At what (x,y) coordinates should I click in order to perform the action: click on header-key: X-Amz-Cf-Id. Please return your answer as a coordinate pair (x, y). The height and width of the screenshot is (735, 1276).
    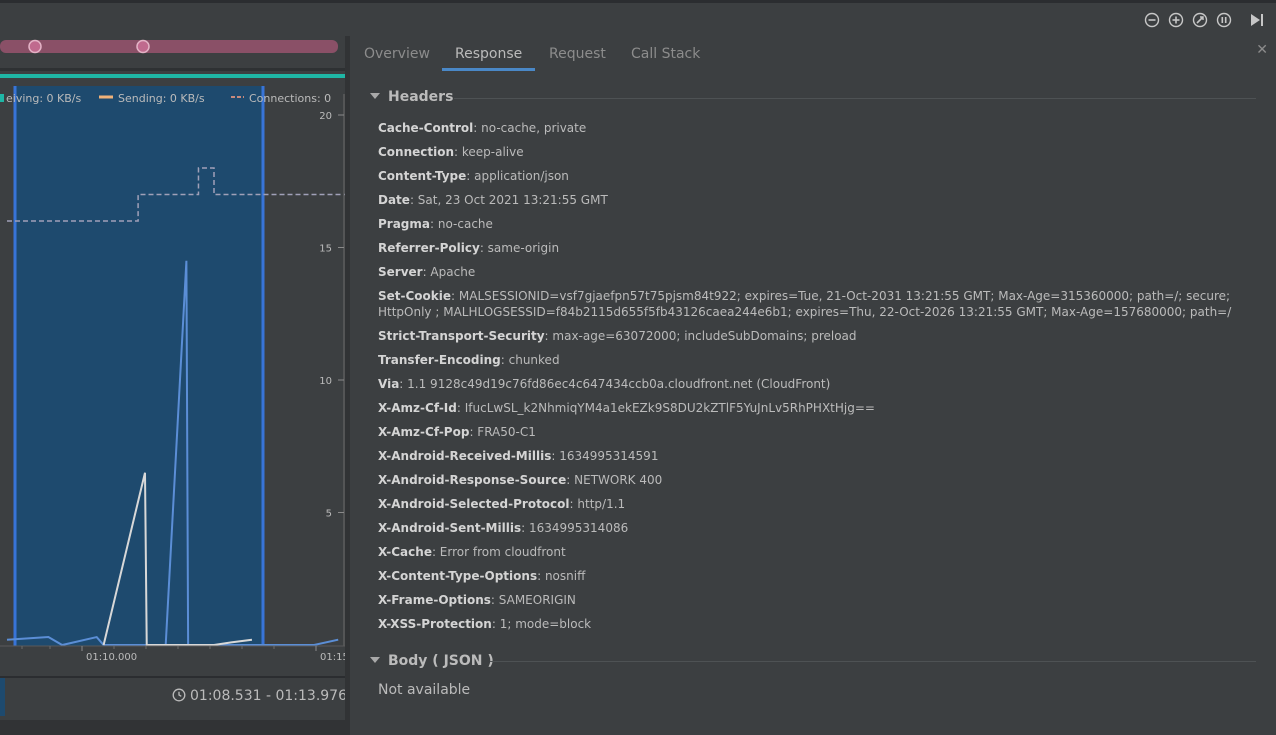
    Looking at the image, I should click on (417, 408).